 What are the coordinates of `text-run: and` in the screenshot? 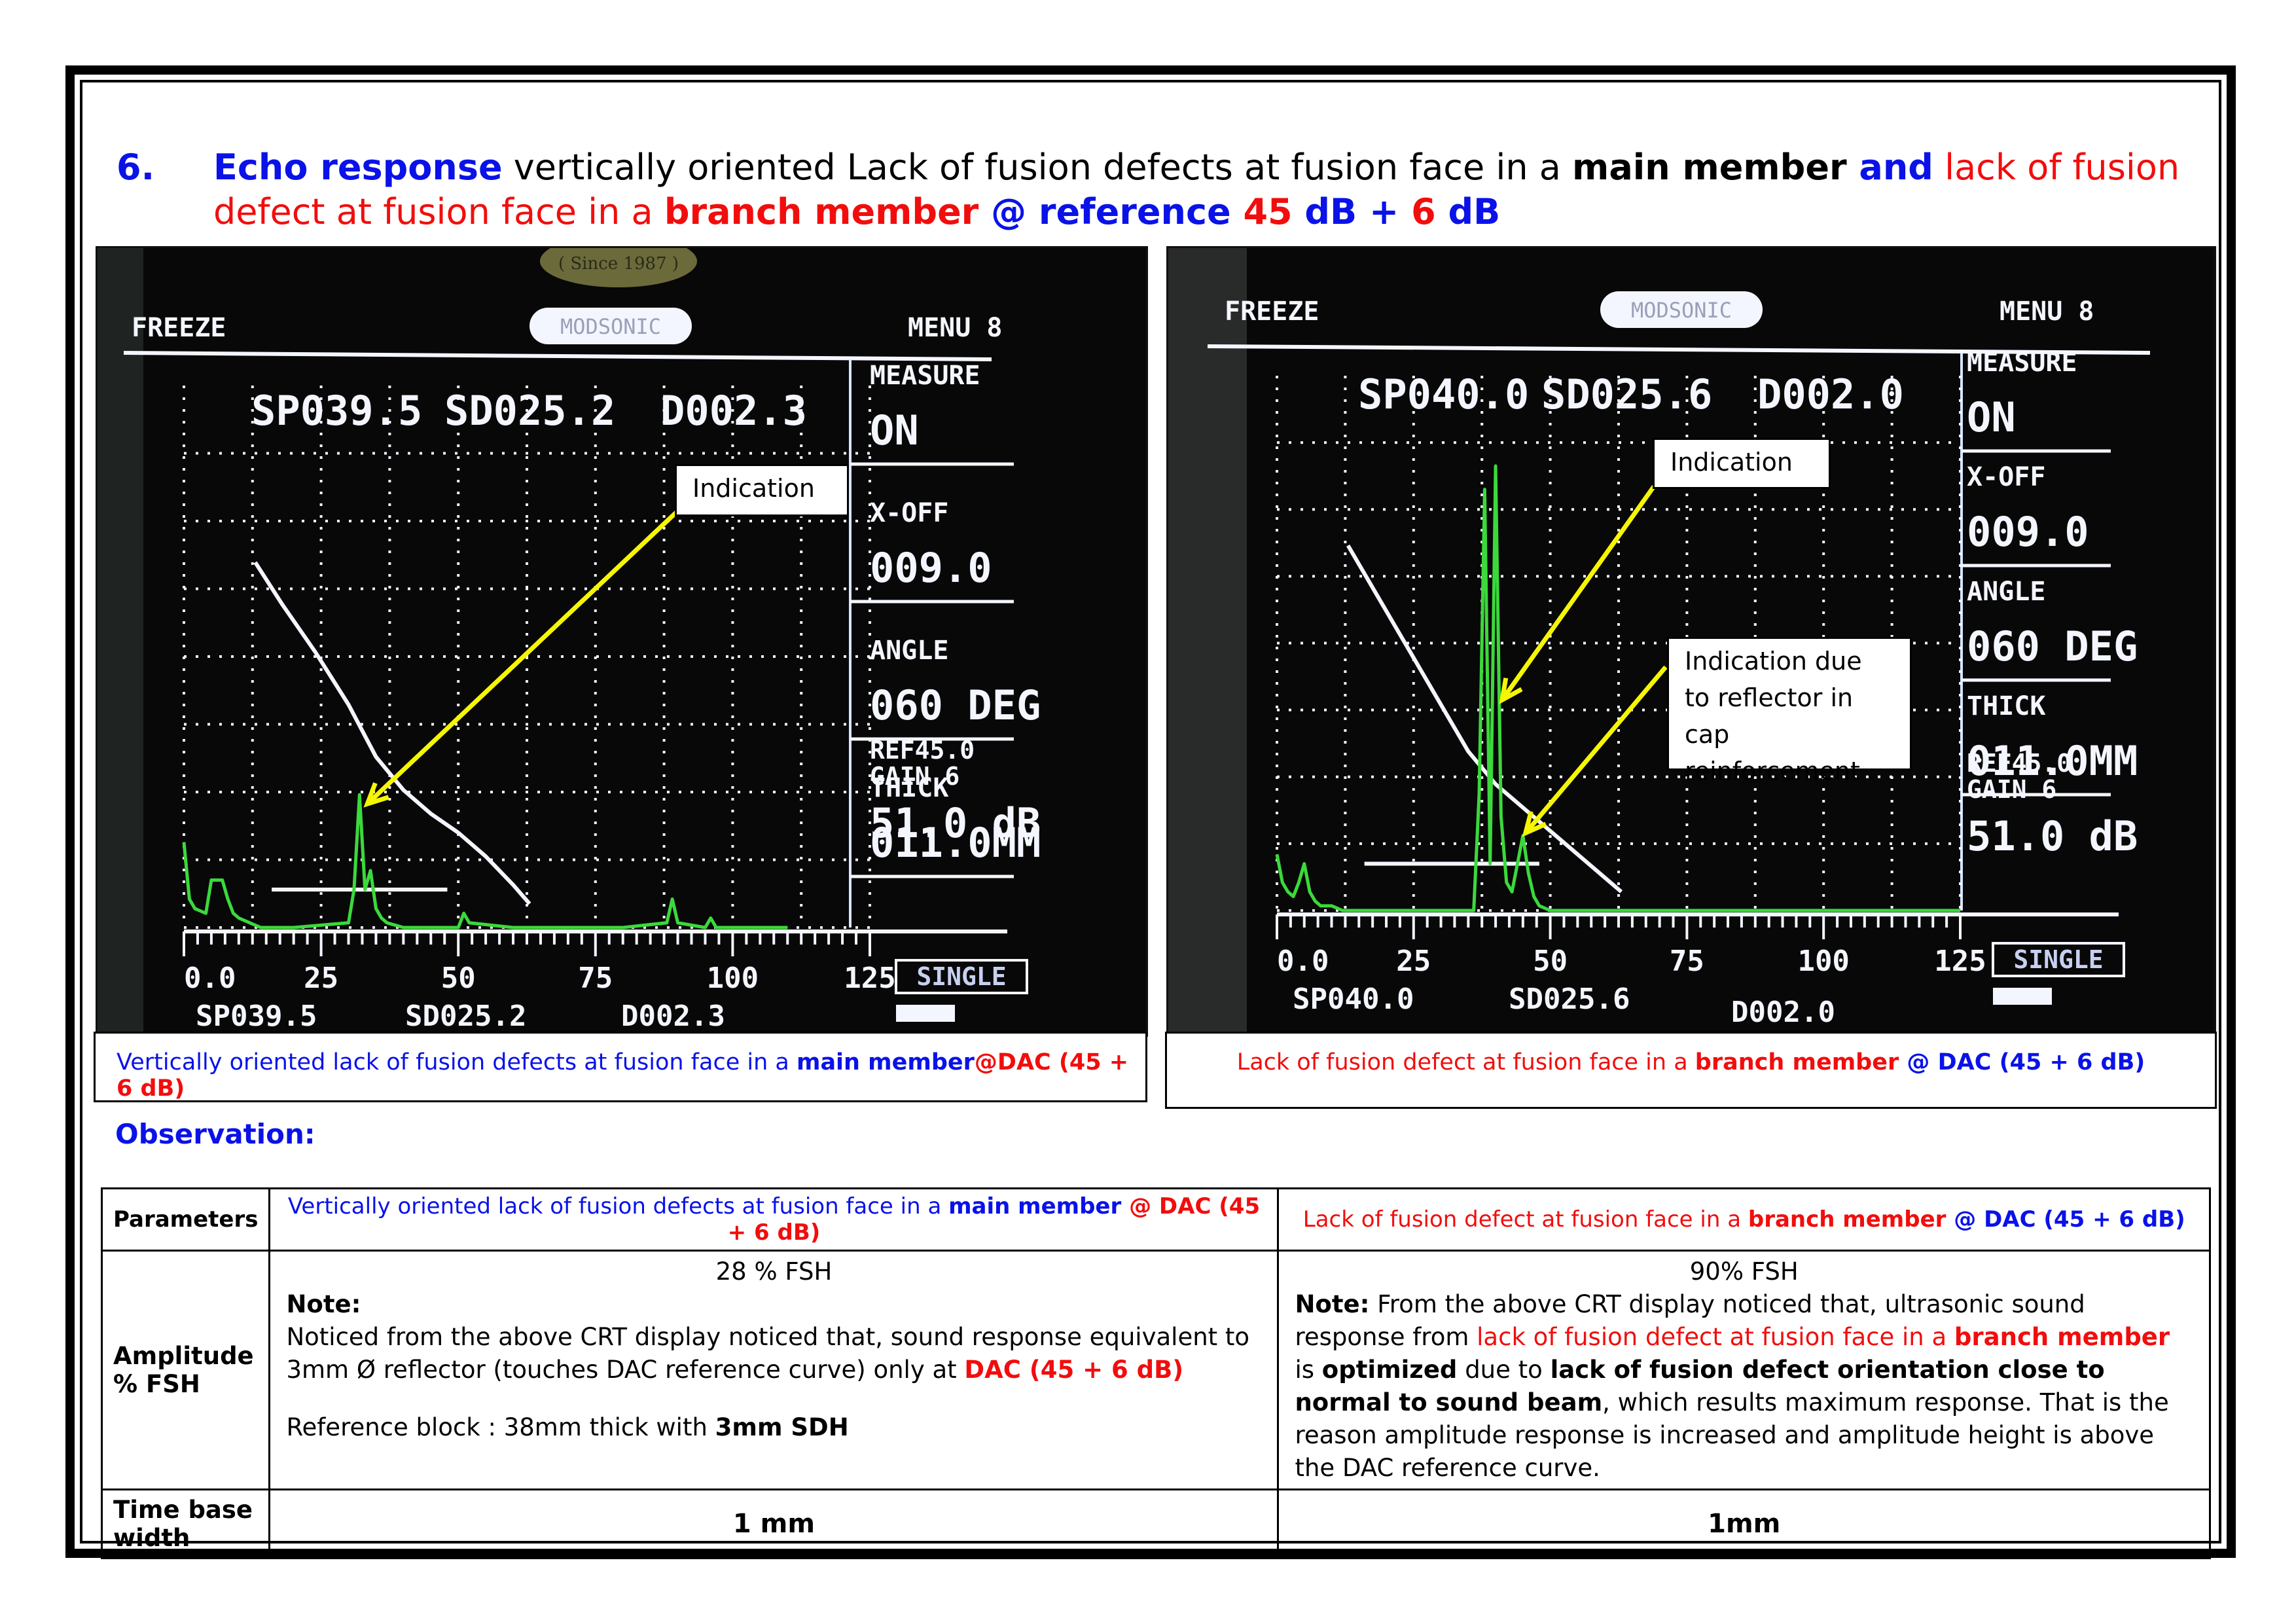 It's located at (1889, 167).